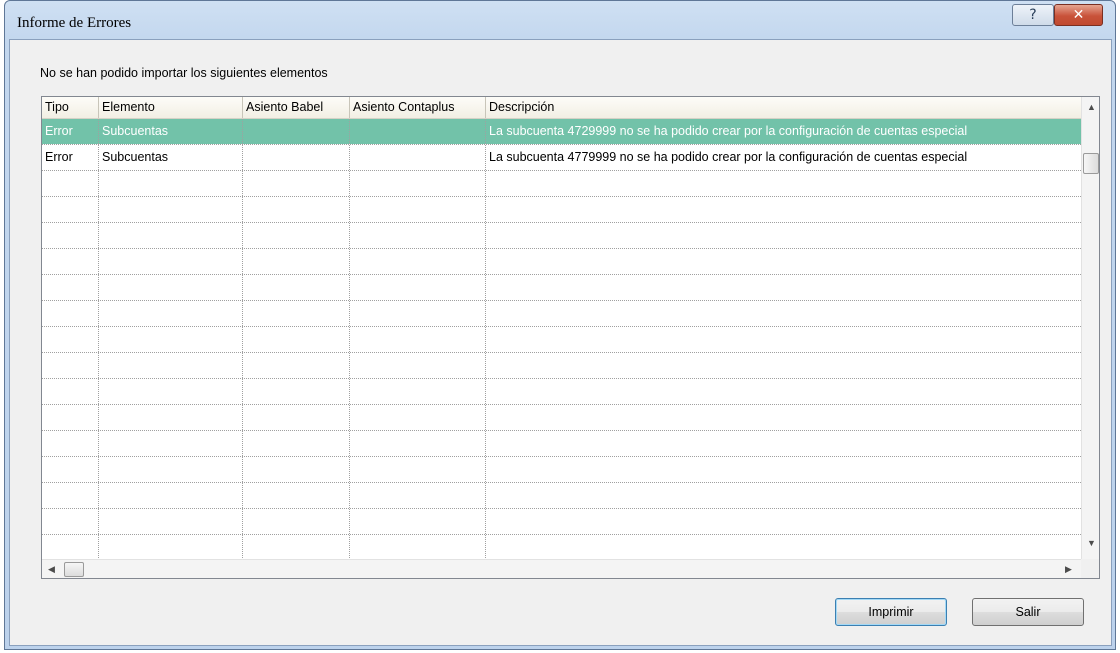 This screenshot has width=1120, height=653. I want to click on help-button: ?, so click(1033, 15).